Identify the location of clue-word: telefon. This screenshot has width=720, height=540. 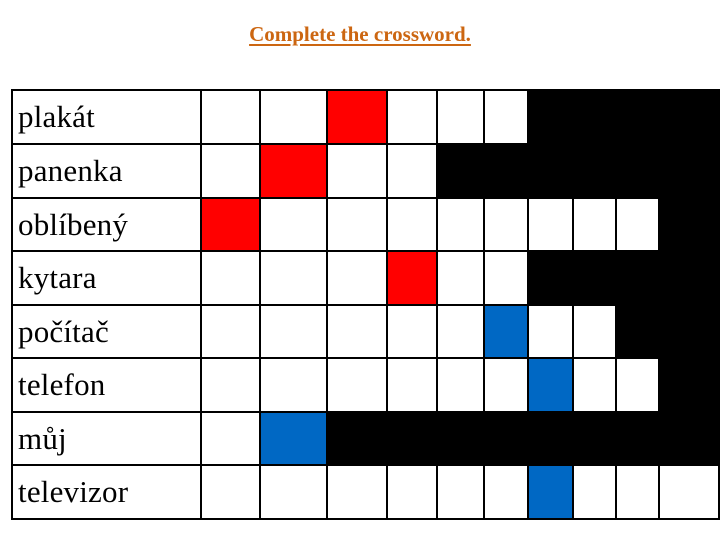
(106, 385).